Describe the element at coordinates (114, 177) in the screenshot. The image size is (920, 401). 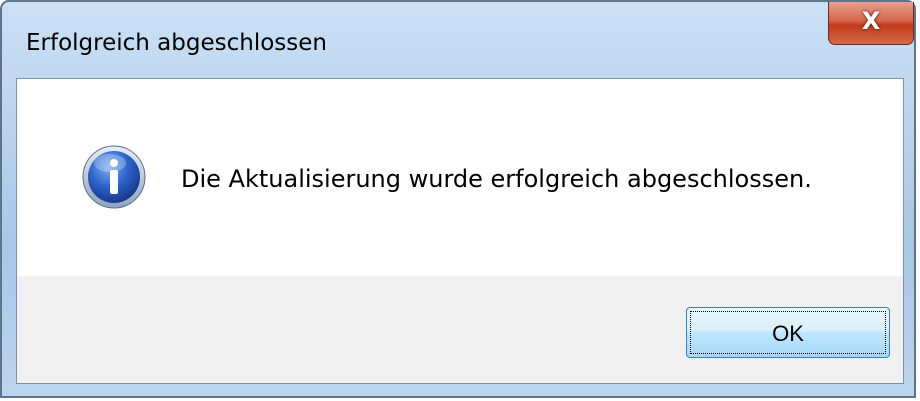
I see `info-icon` at that location.